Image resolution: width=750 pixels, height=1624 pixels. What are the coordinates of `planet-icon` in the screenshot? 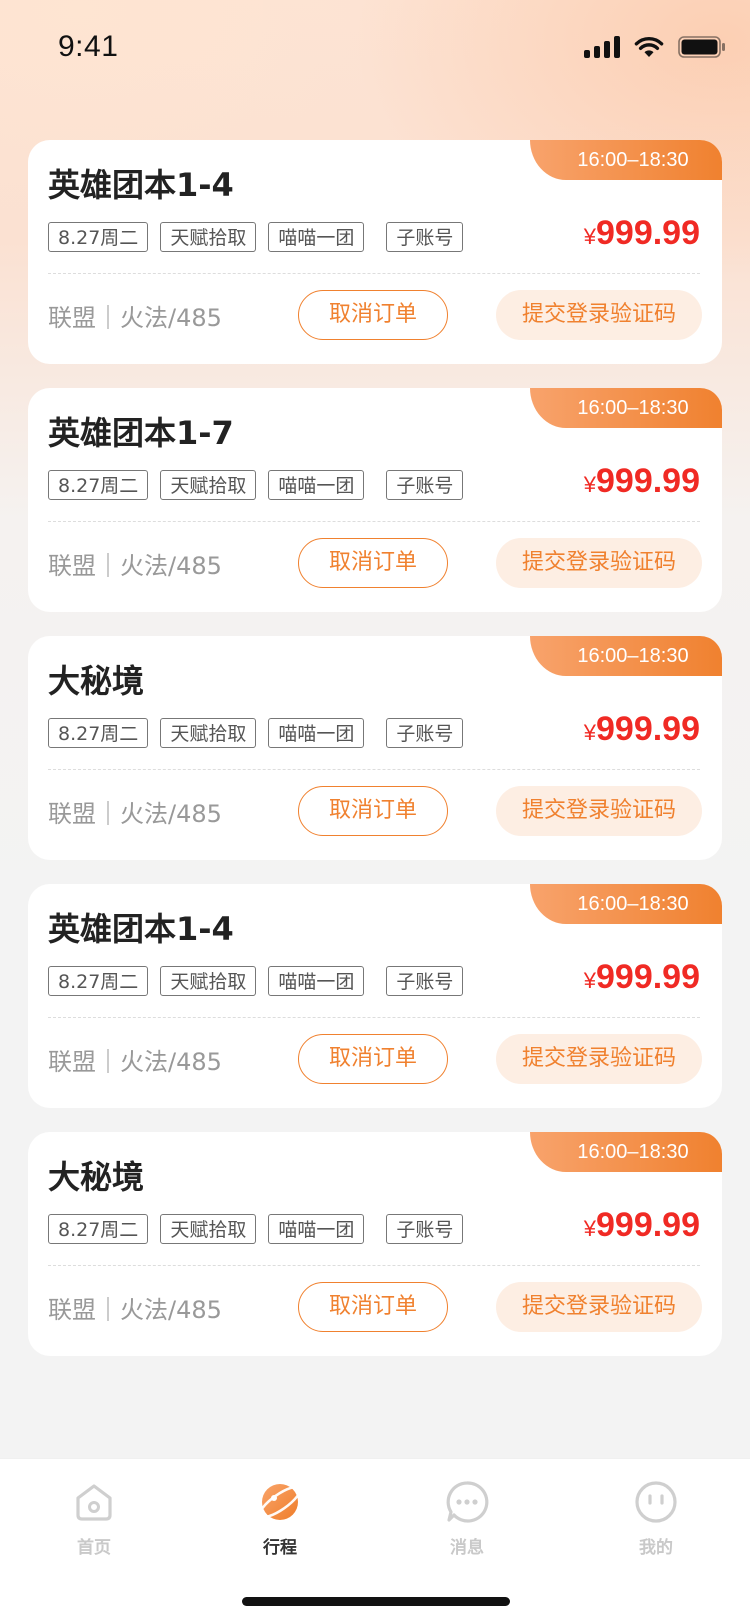 It's located at (280, 1502).